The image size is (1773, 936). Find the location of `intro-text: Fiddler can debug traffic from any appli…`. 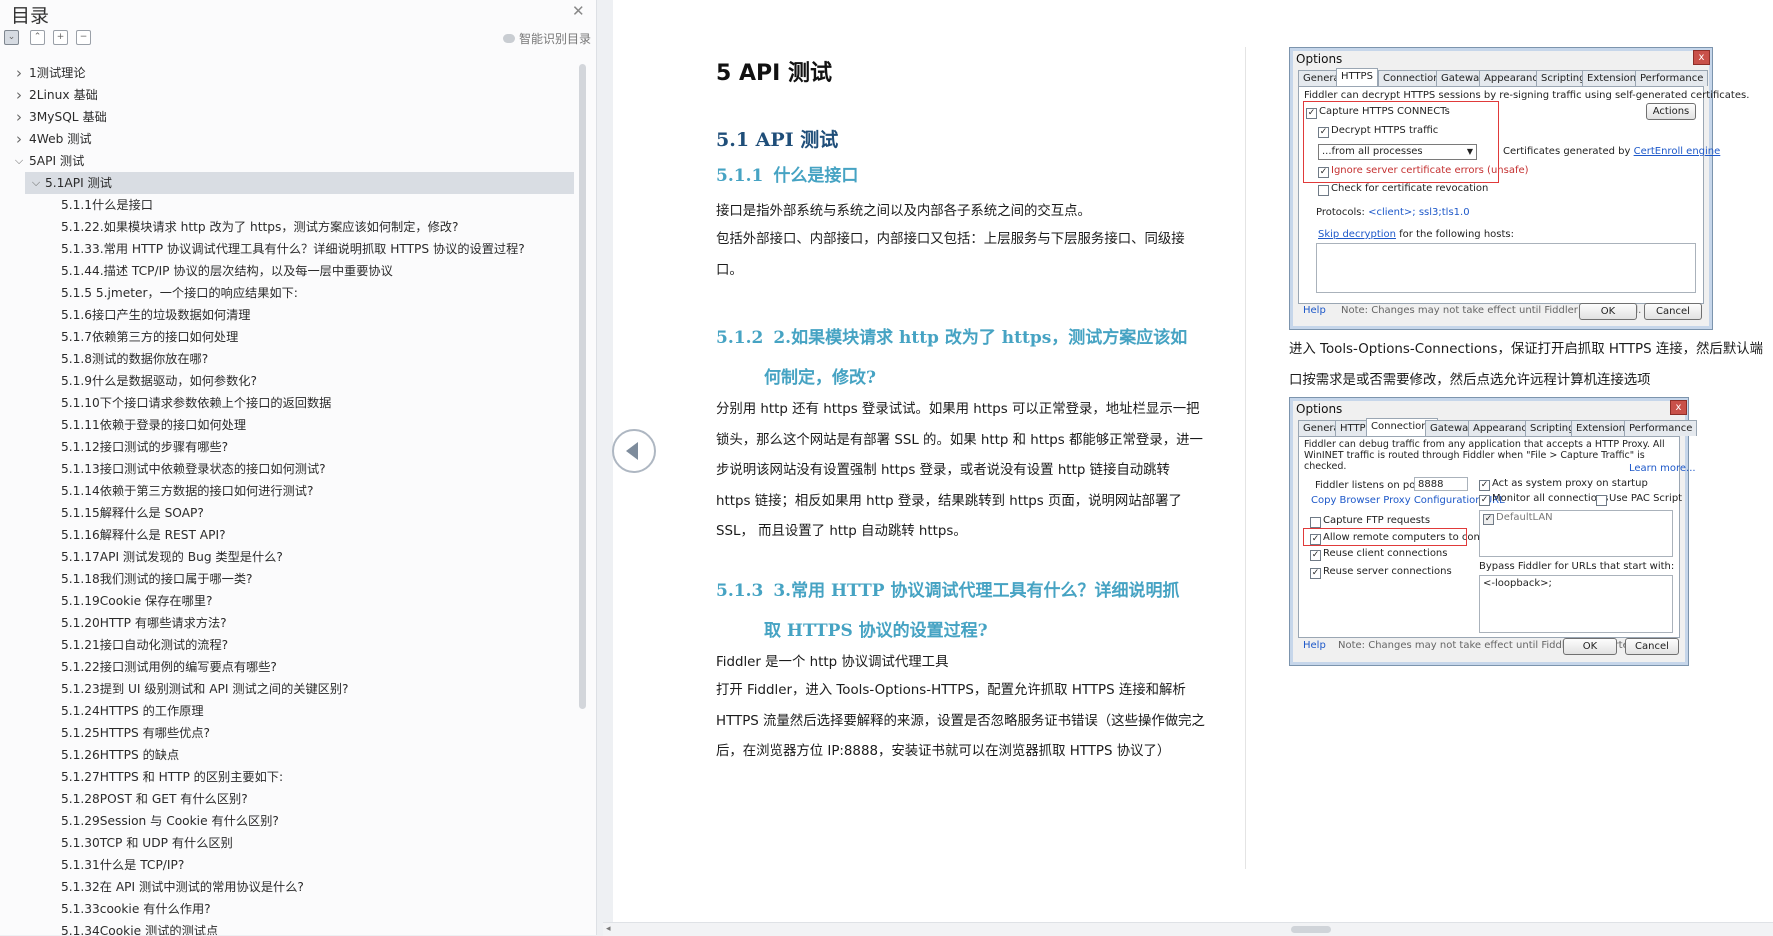

intro-text: Fiddler can debug traffic from any appli… is located at coordinates (1484, 455).